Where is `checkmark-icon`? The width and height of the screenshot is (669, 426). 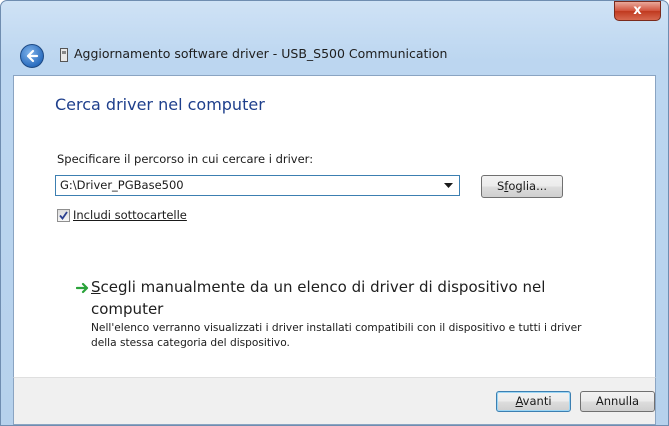
checkmark-icon is located at coordinates (63, 215).